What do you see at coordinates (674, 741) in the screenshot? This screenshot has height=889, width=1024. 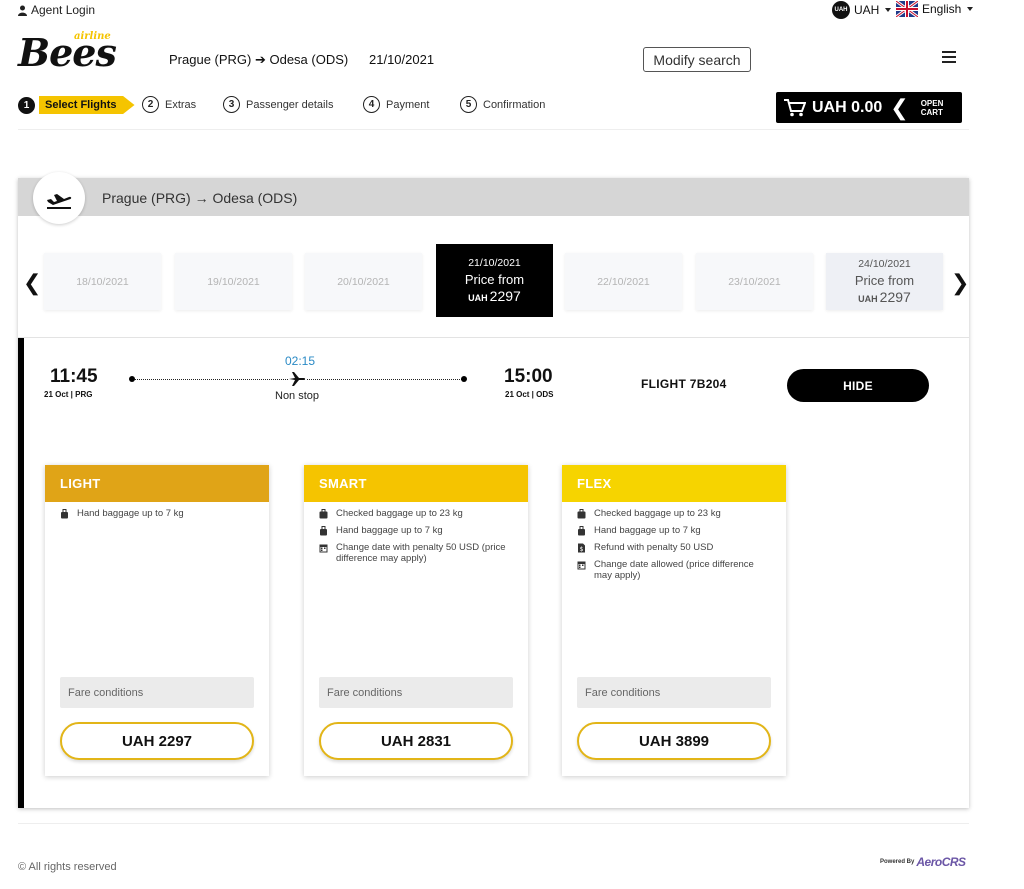 I see `select-fare-button: UAH 3899` at bounding box center [674, 741].